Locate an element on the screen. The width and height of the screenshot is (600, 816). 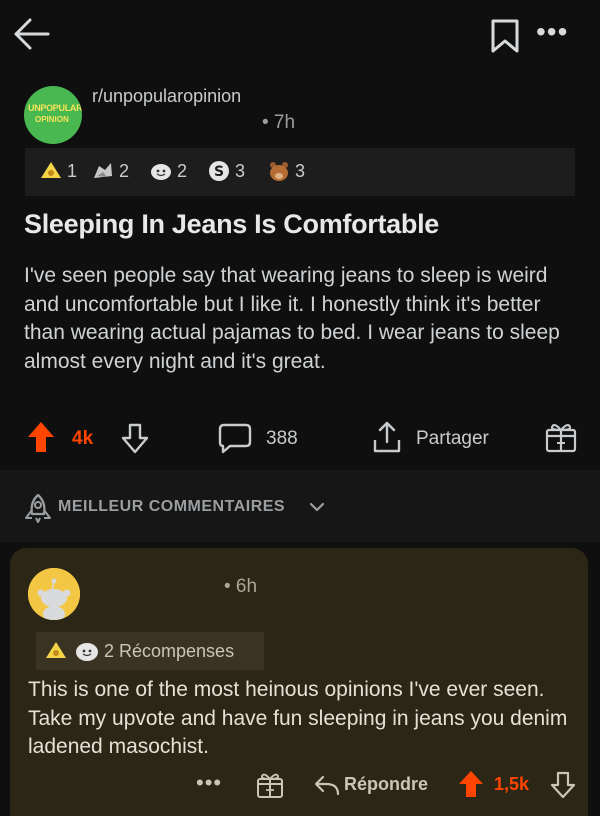
award-item: 3 is located at coordinates (286, 172).